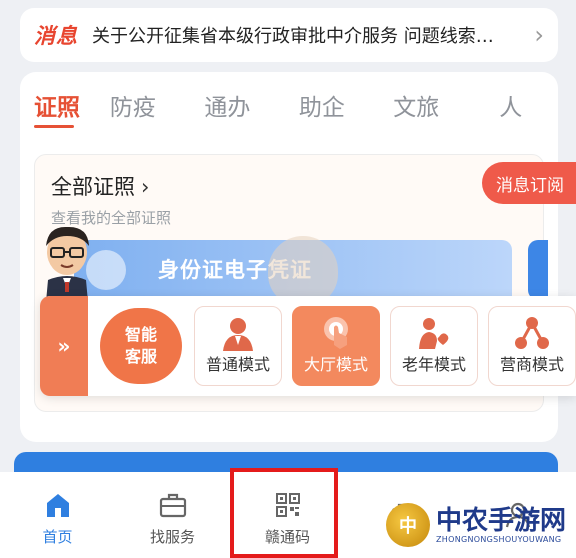  What do you see at coordinates (56, 36) in the screenshot?
I see `notice-tag: 消息` at bounding box center [56, 36].